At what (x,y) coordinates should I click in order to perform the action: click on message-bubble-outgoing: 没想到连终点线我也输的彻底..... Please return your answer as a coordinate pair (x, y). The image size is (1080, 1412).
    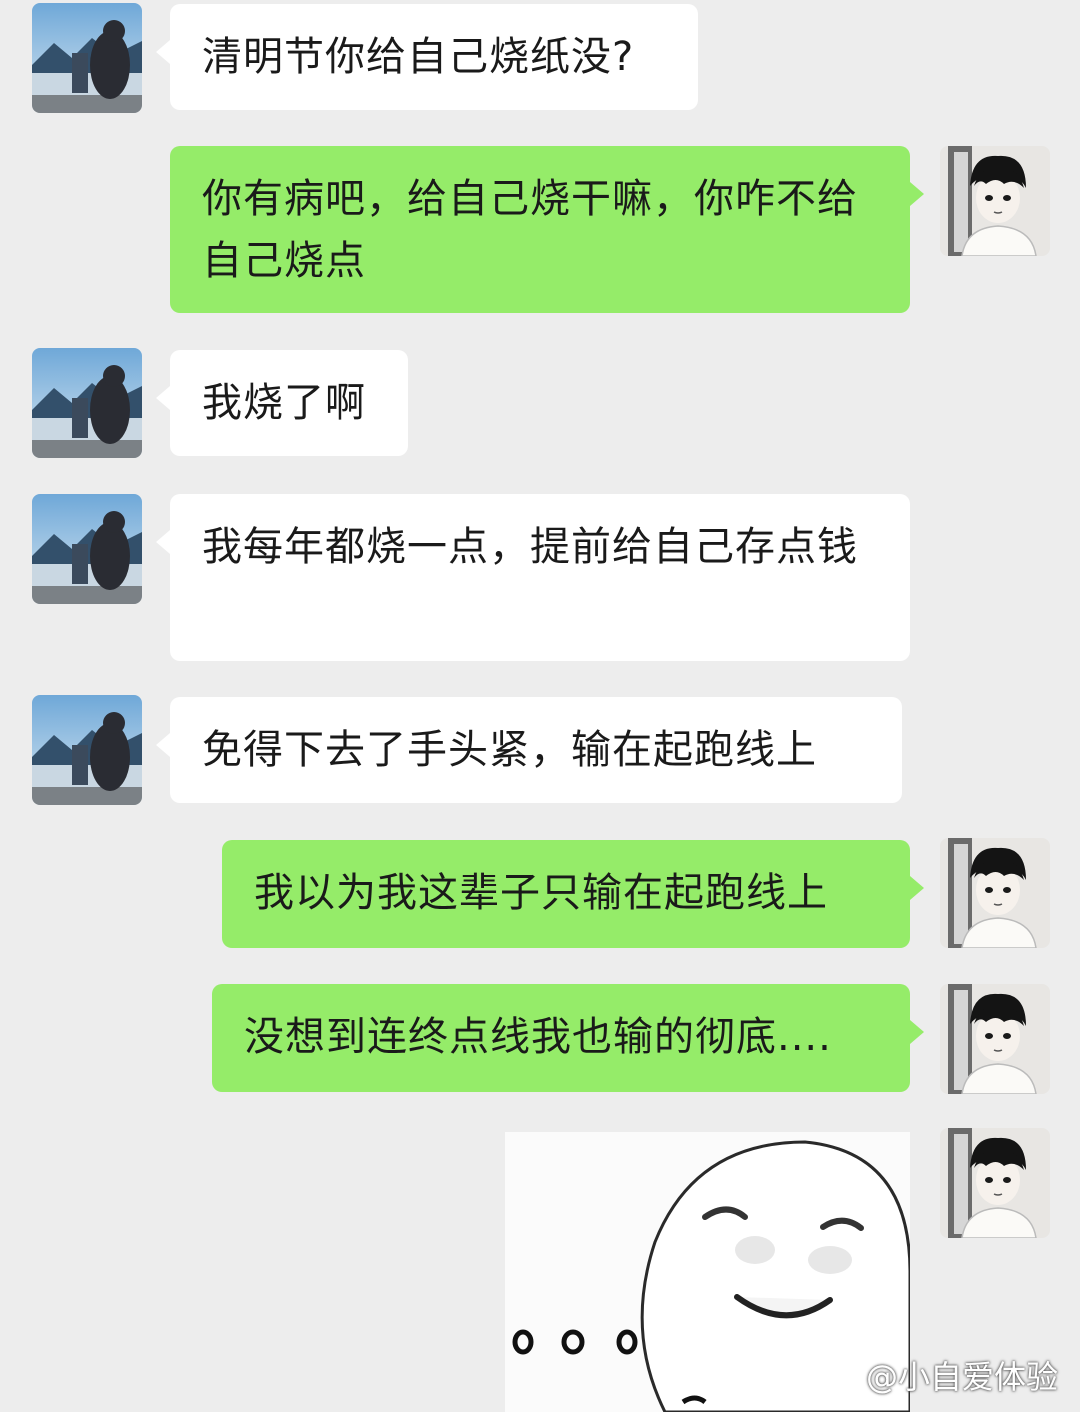
    Looking at the image, I should click on (568, 1038).